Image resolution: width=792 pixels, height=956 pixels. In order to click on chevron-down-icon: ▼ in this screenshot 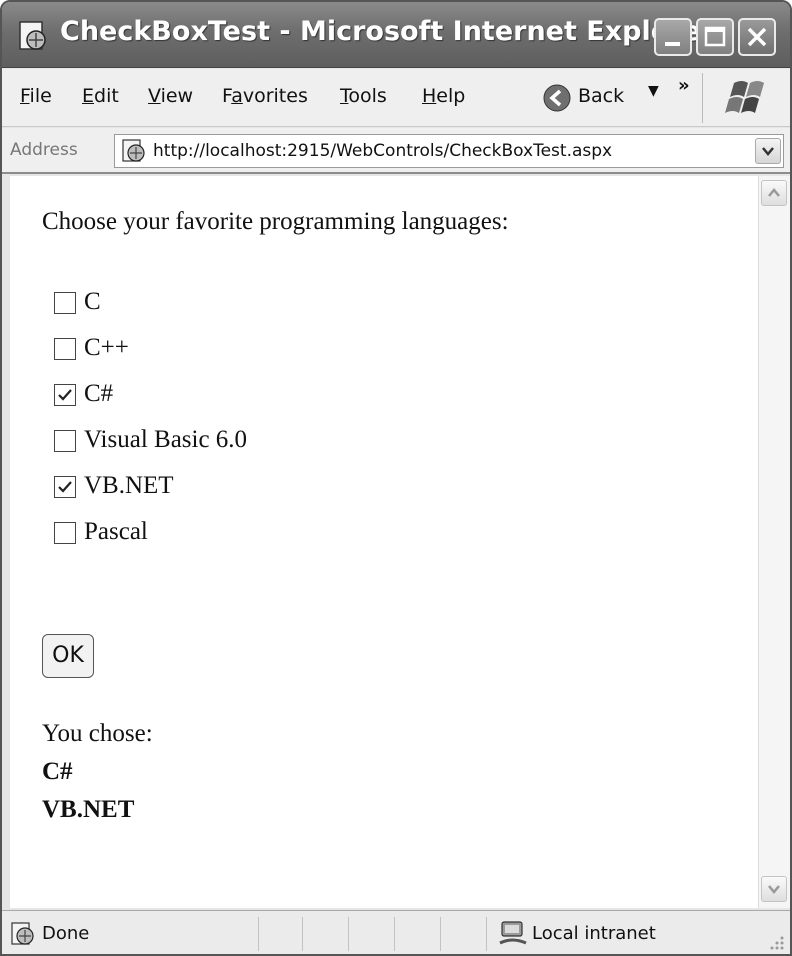, I will do `click(653, 91)`.